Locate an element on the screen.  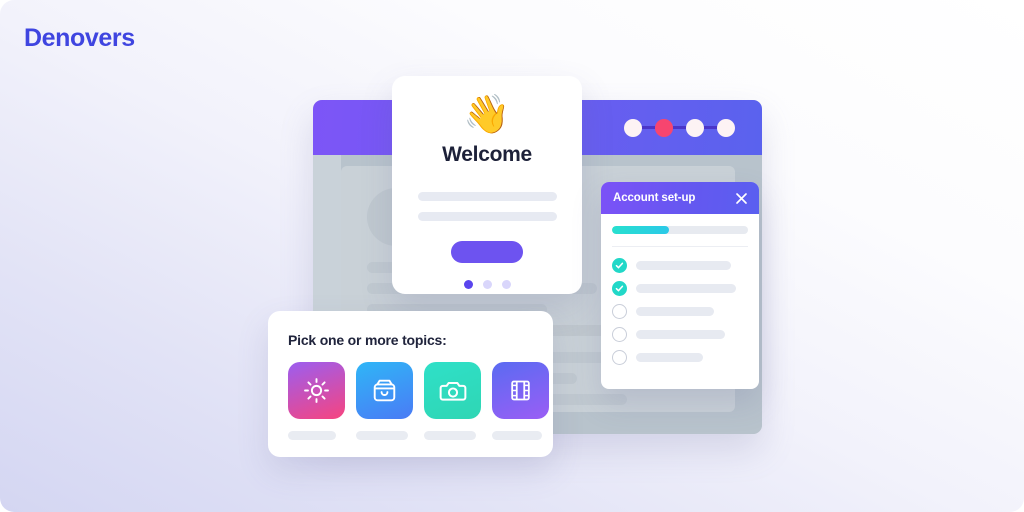
welcome-title: Welcome is located at coordinates (487, 154).